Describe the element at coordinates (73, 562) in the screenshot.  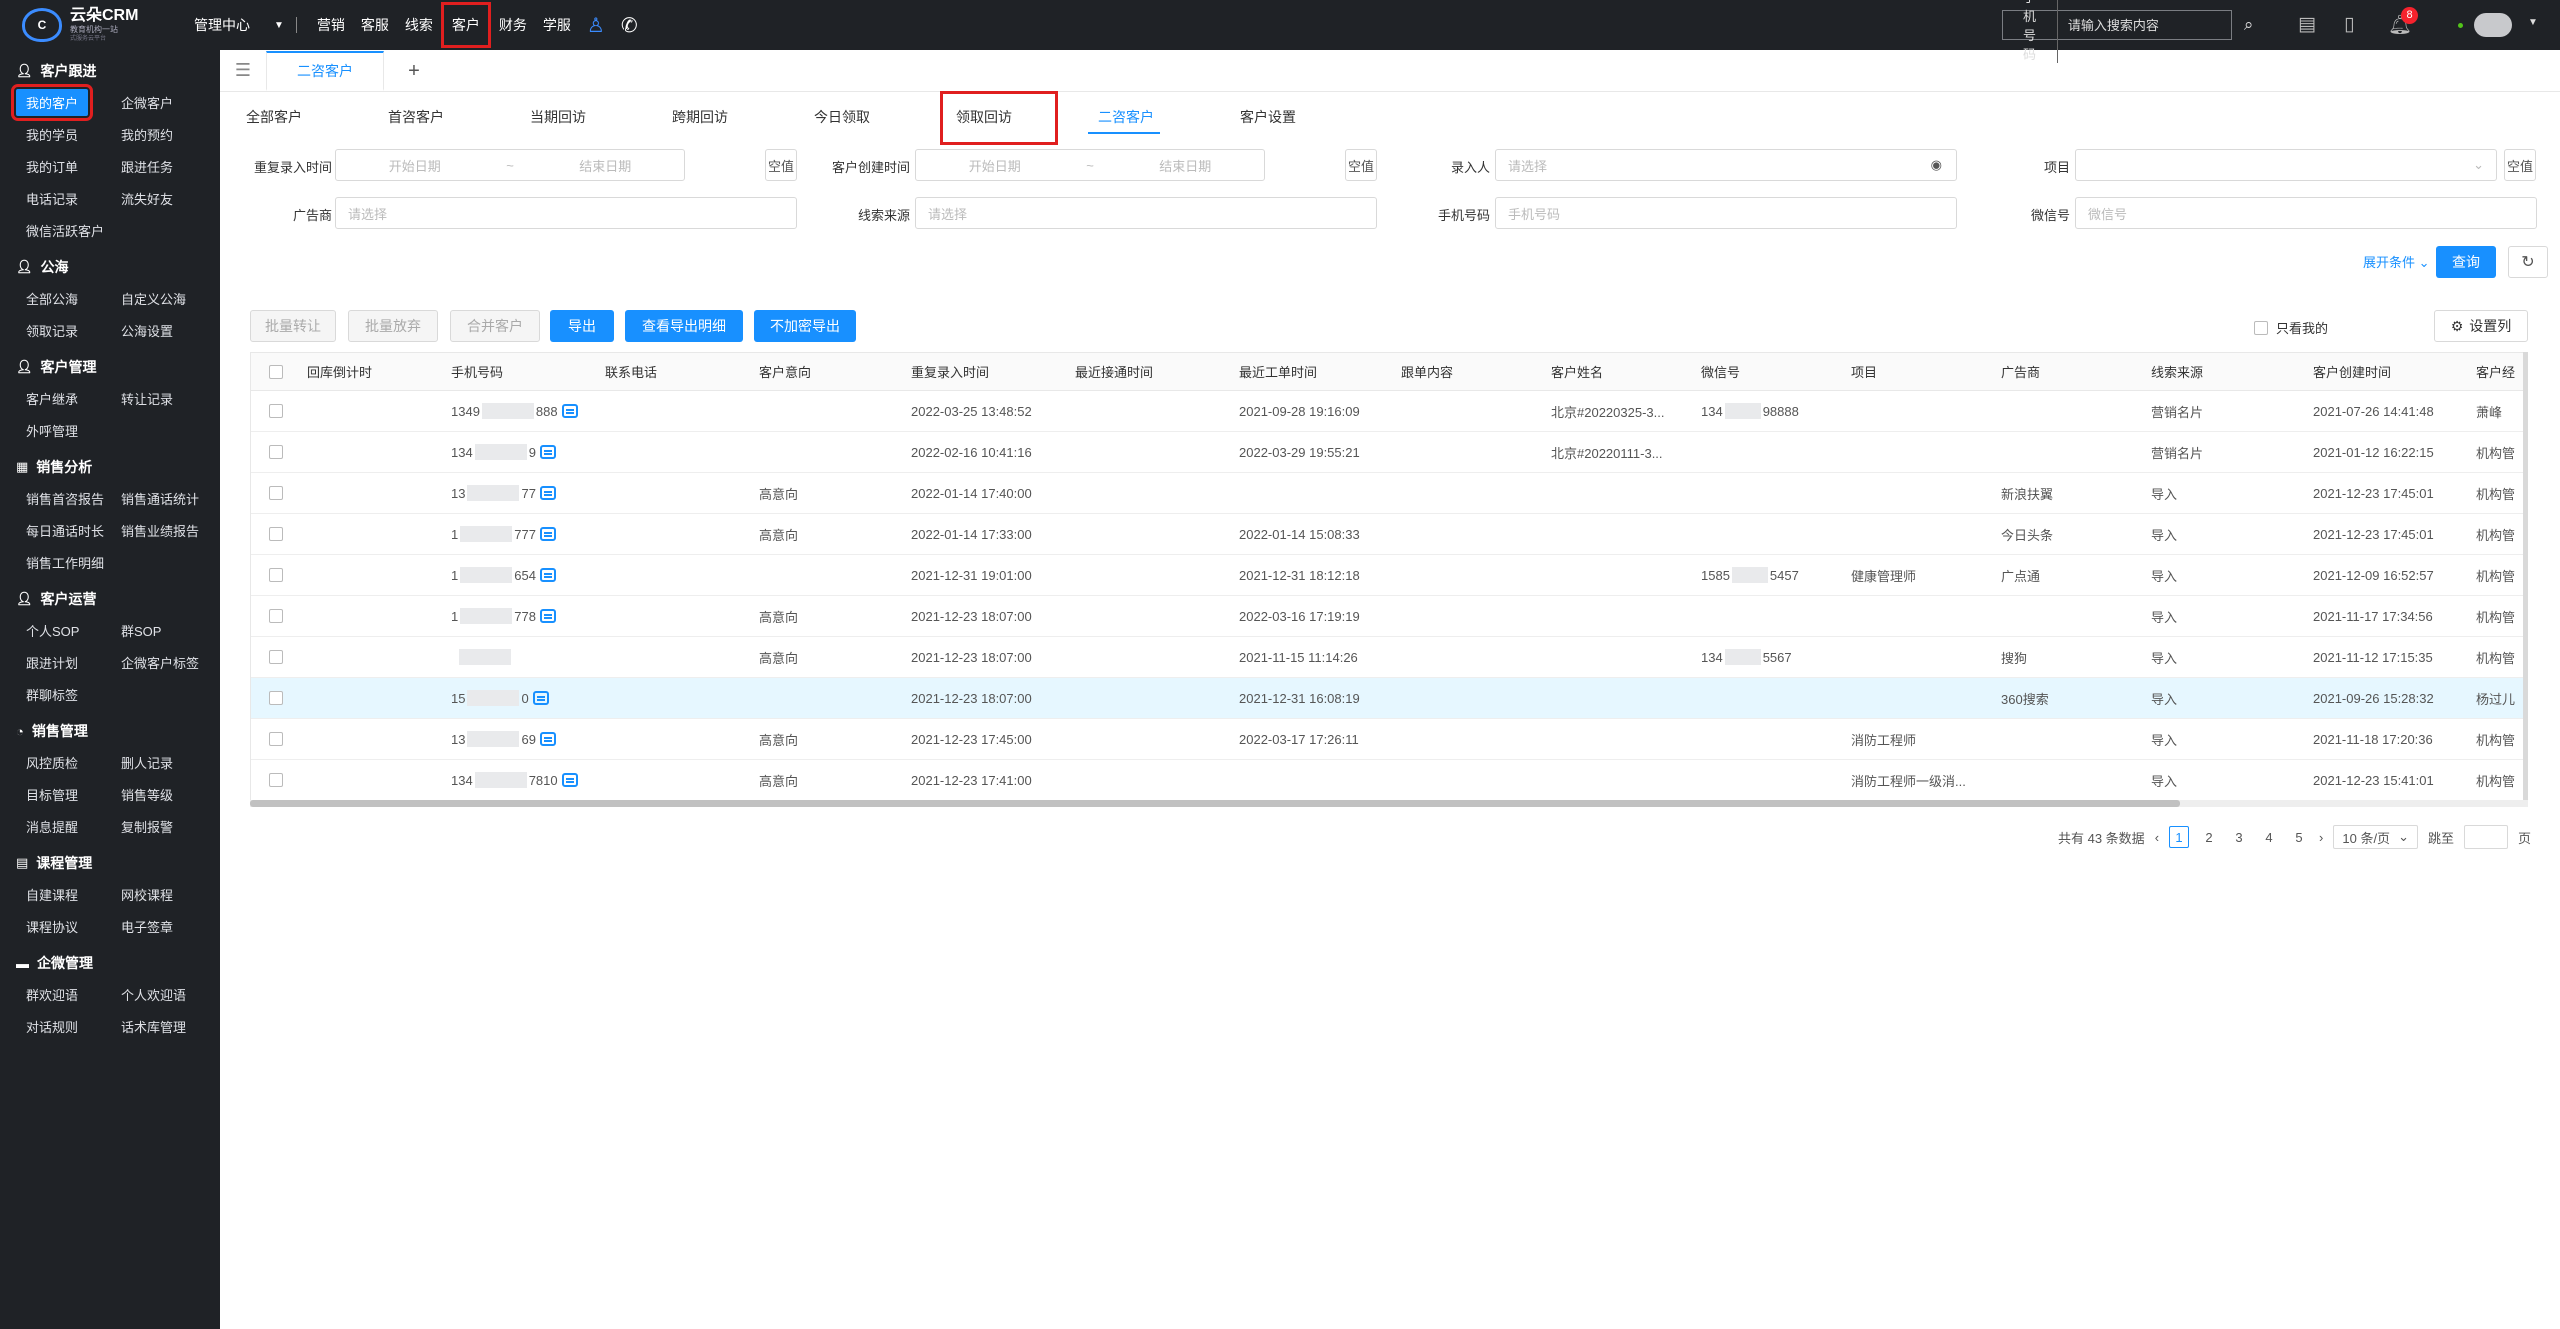
I see `sidebar-item: 销售工作明细` at that location.